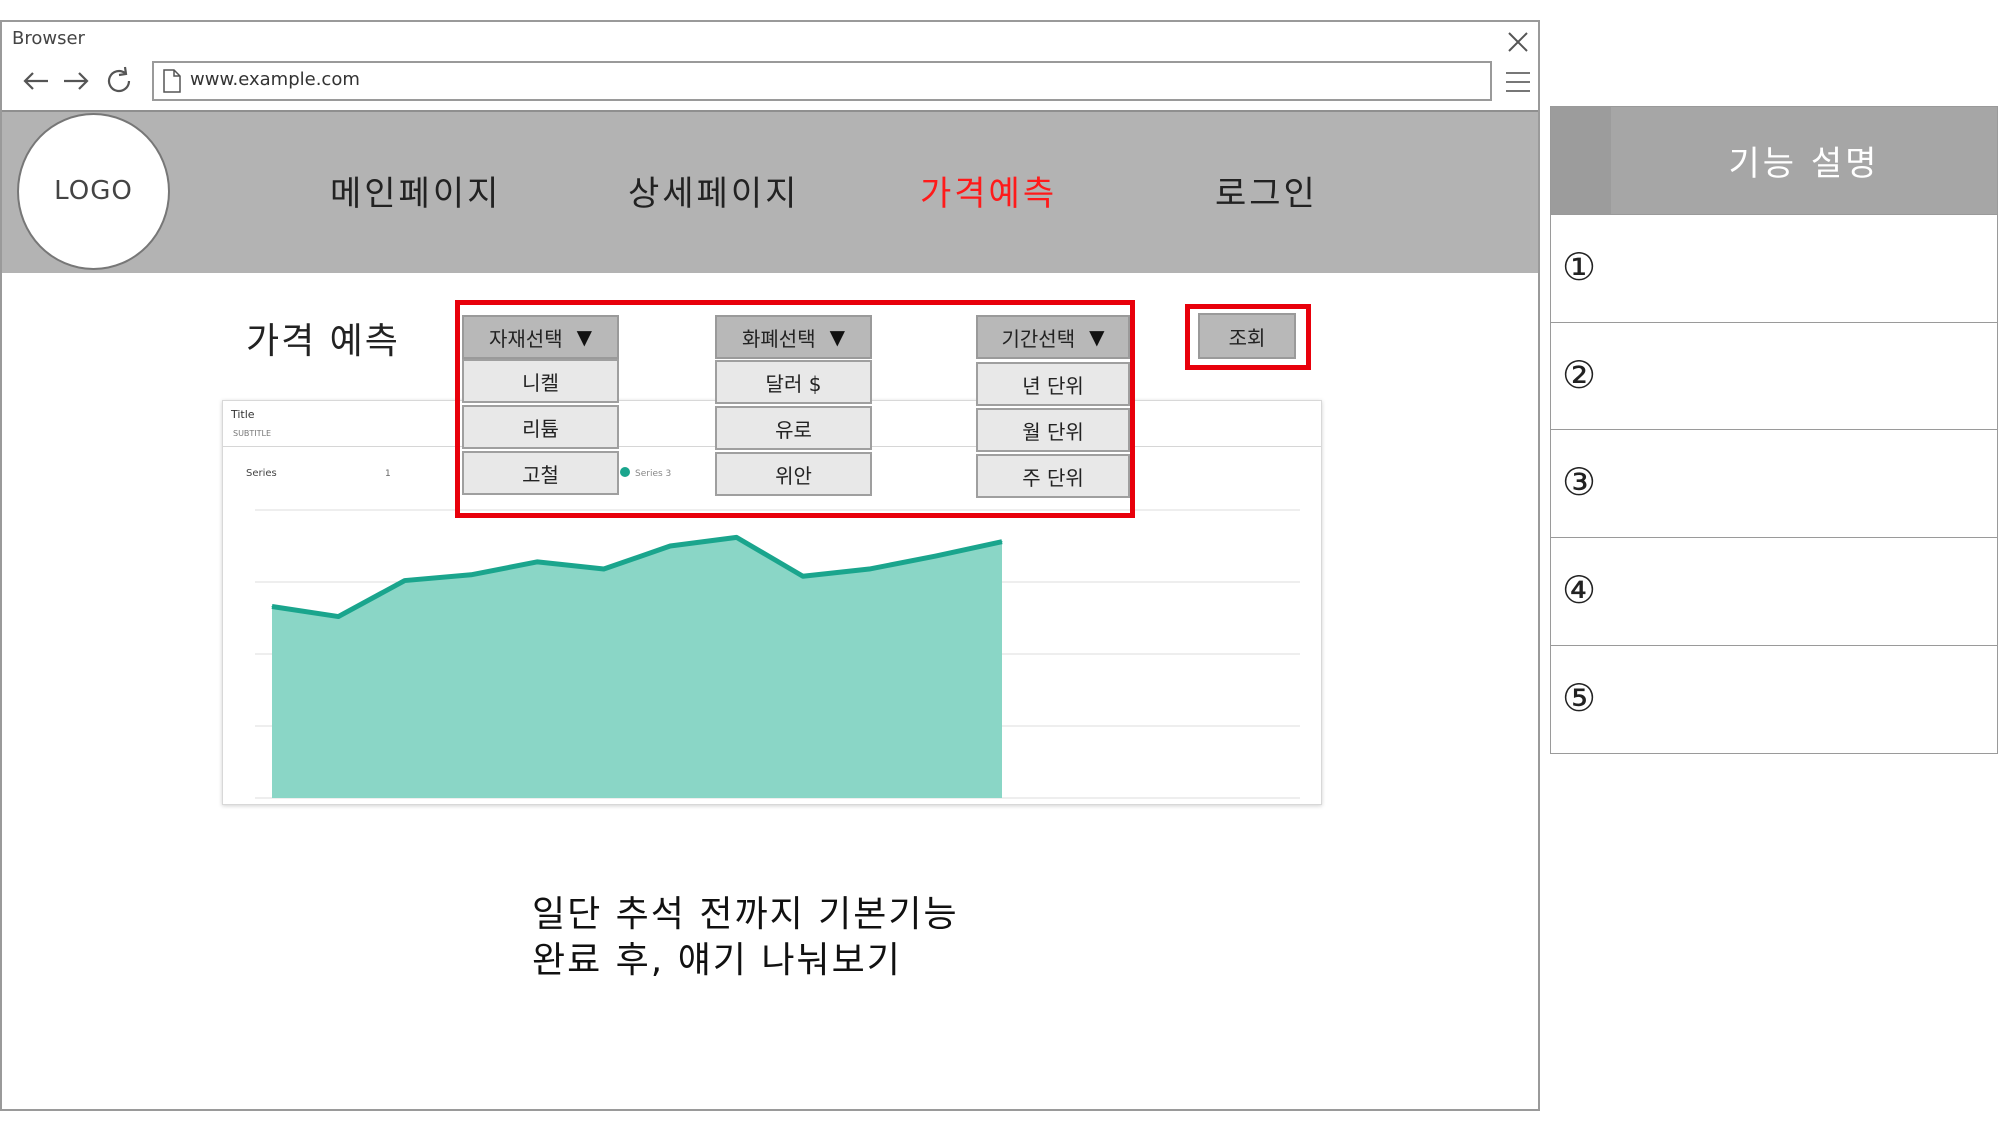 The height and width of the screenshot is (1125, 2000). Describe the element at coordinates (713, 190) in the screenshot. I see `nav-detail-page: 상세페이지` at that location.